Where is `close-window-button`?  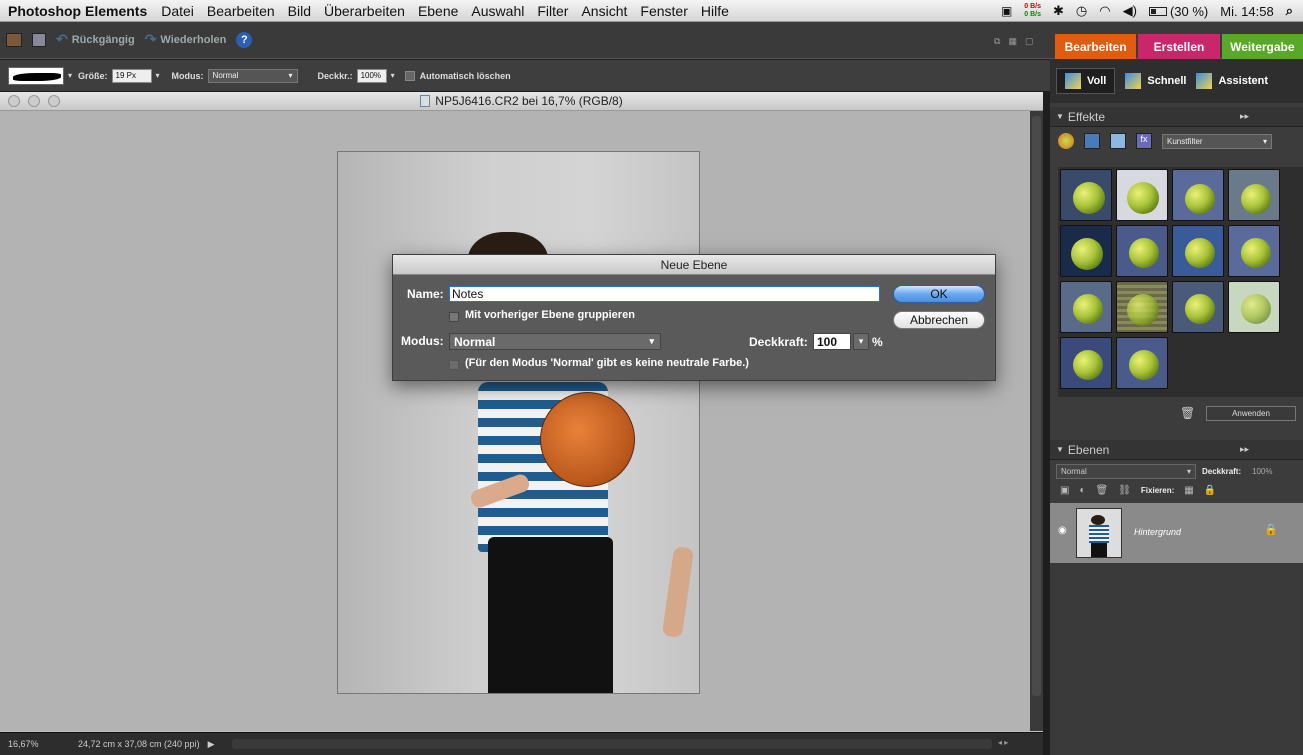
close-window-button is located at coordinates (14, 101).